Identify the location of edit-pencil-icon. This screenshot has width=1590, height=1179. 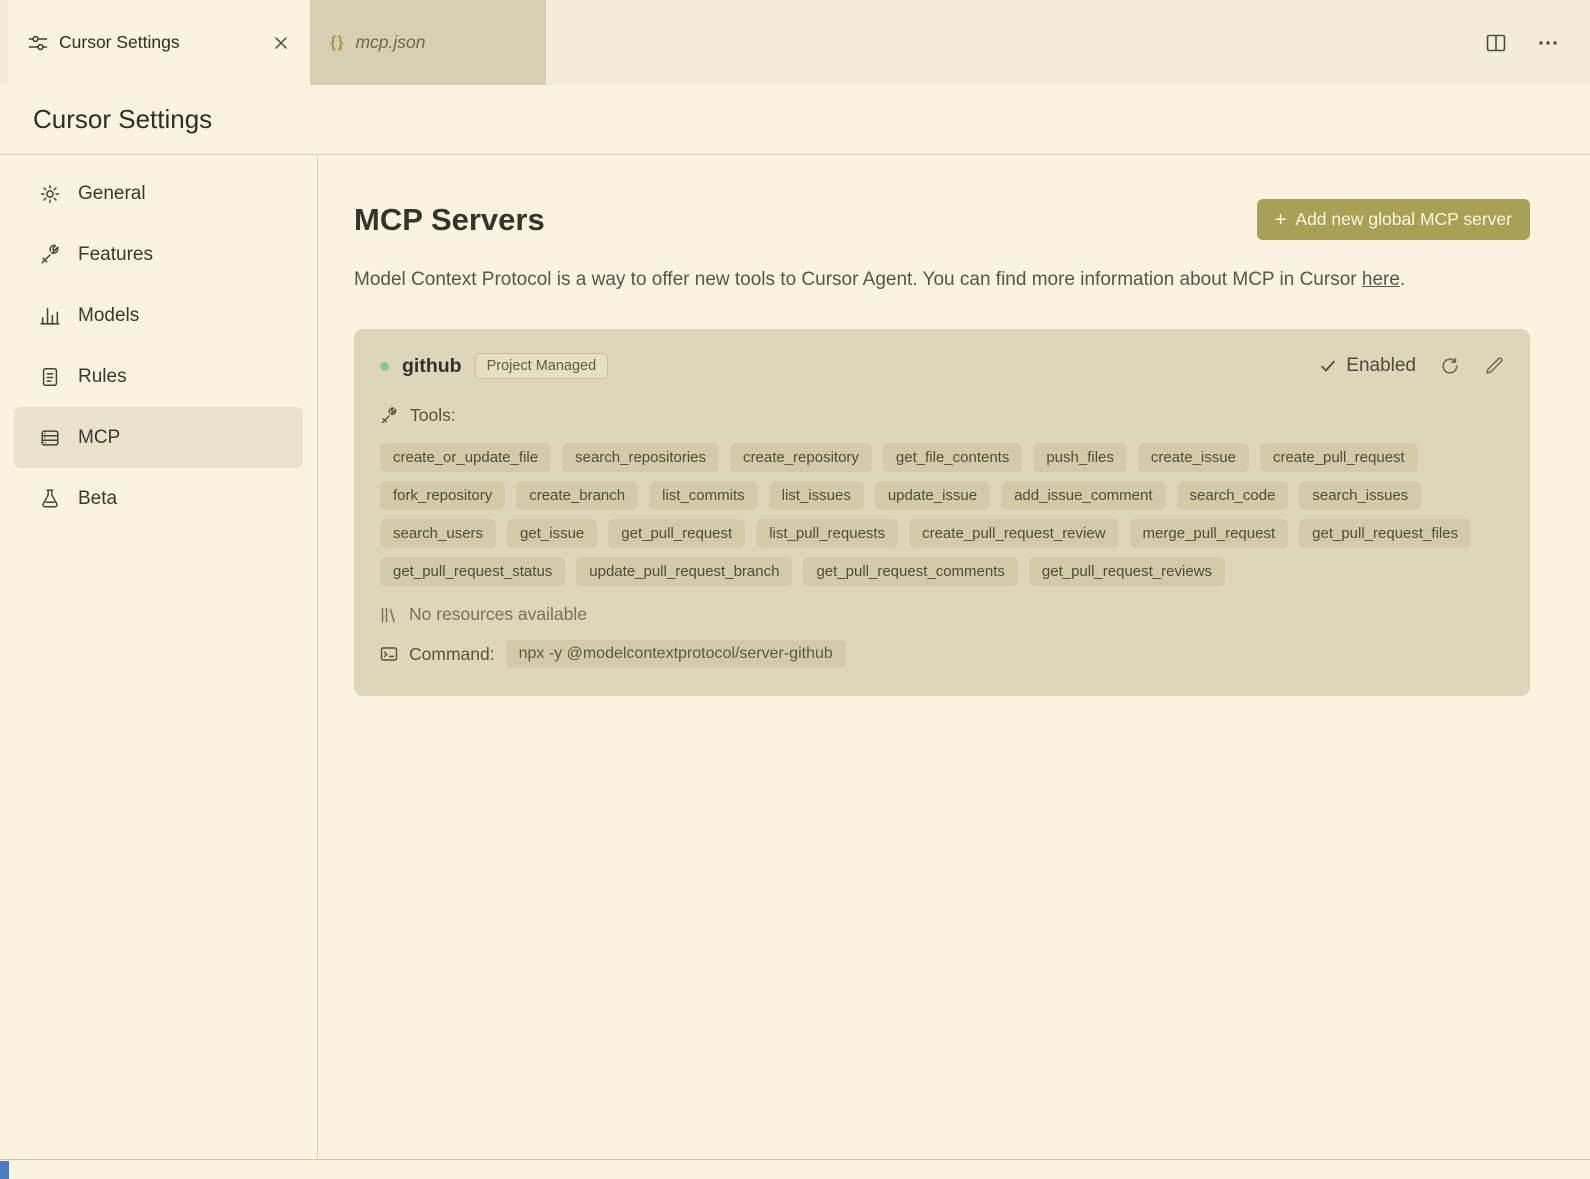
(1494, 366).